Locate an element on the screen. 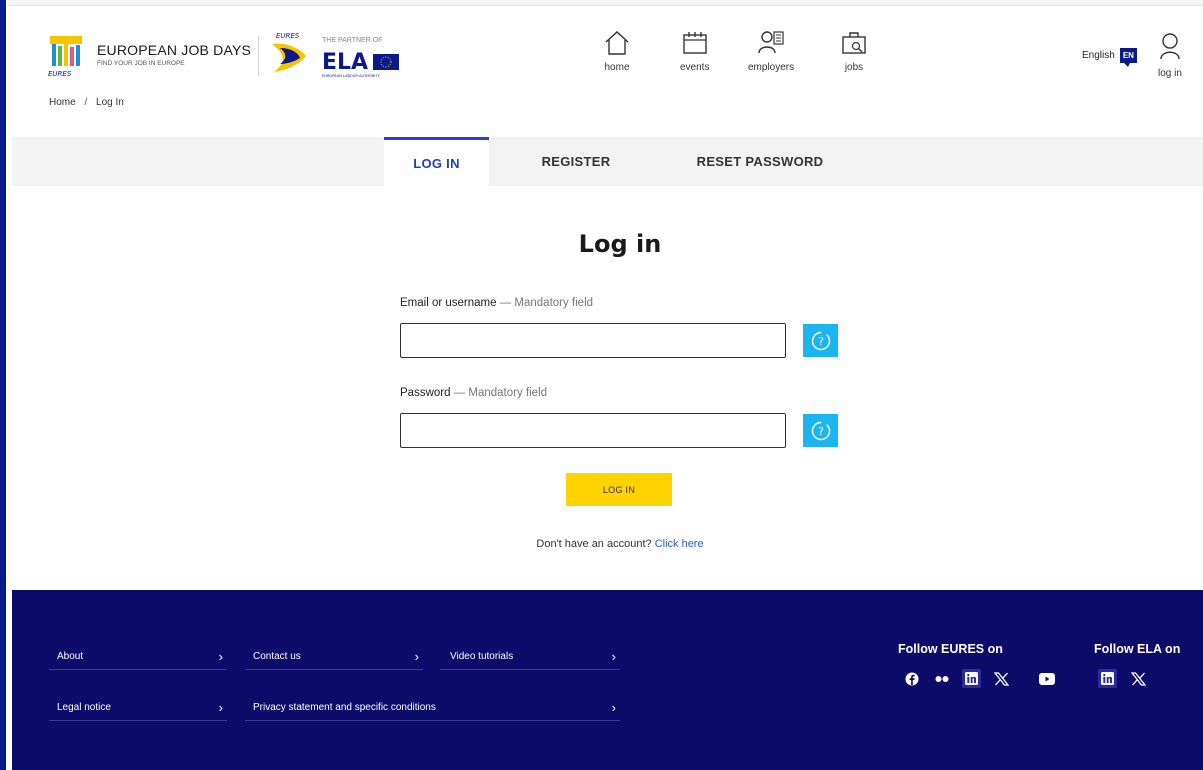 The image size is (1203, 770). breadcrumb: Home / Log In is located at coordinates (86, 102).